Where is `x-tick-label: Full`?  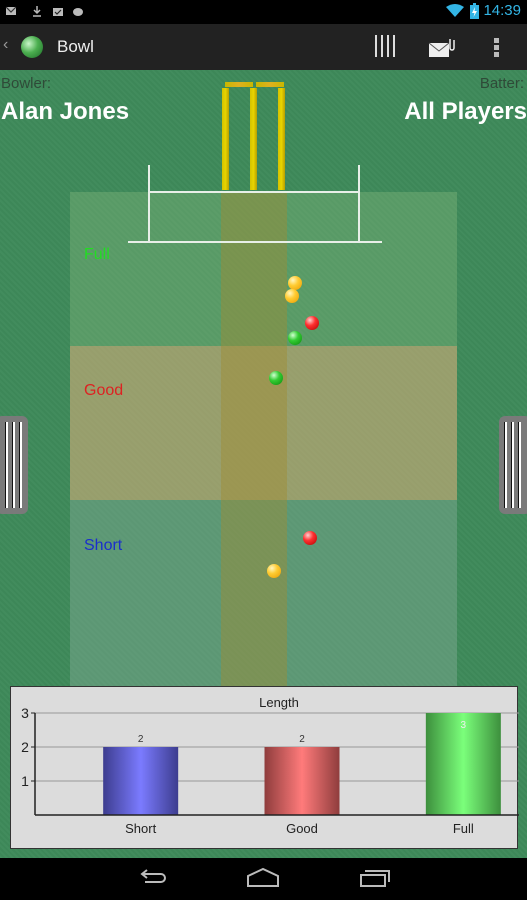
x-tick-label: Full is located at coordinates (463, 828).